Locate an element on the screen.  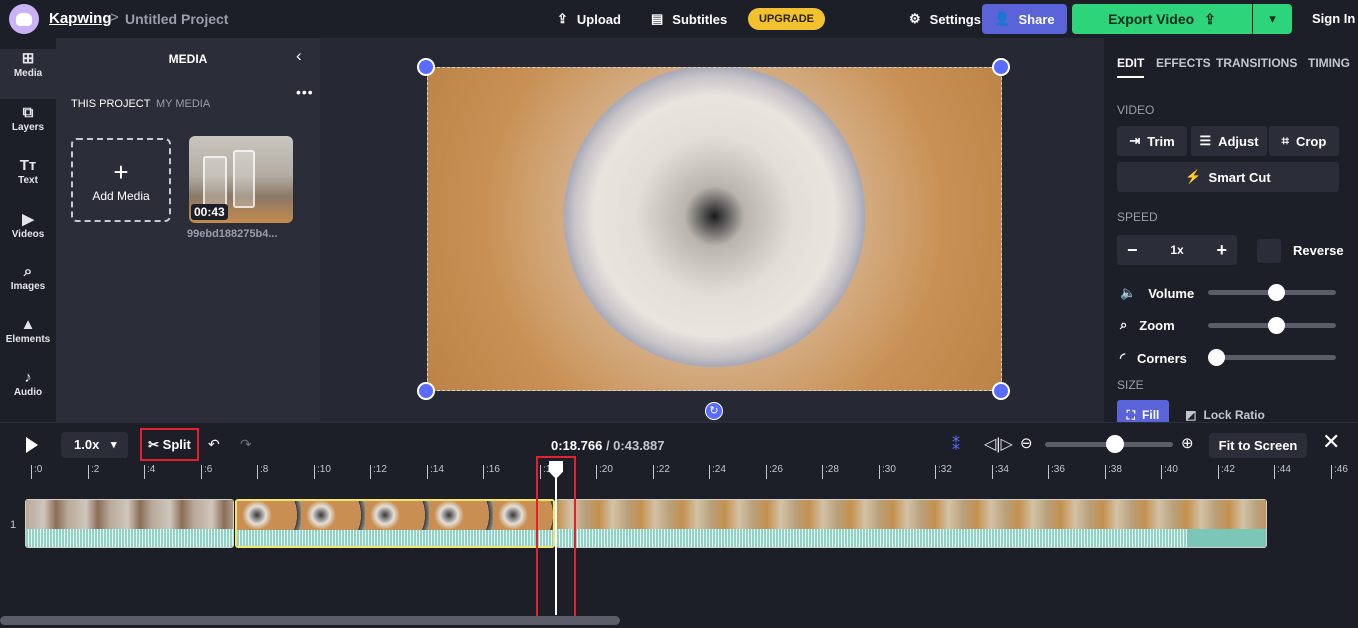
trim-button: ⇥ Trim is located at coordinates (1152, 141).